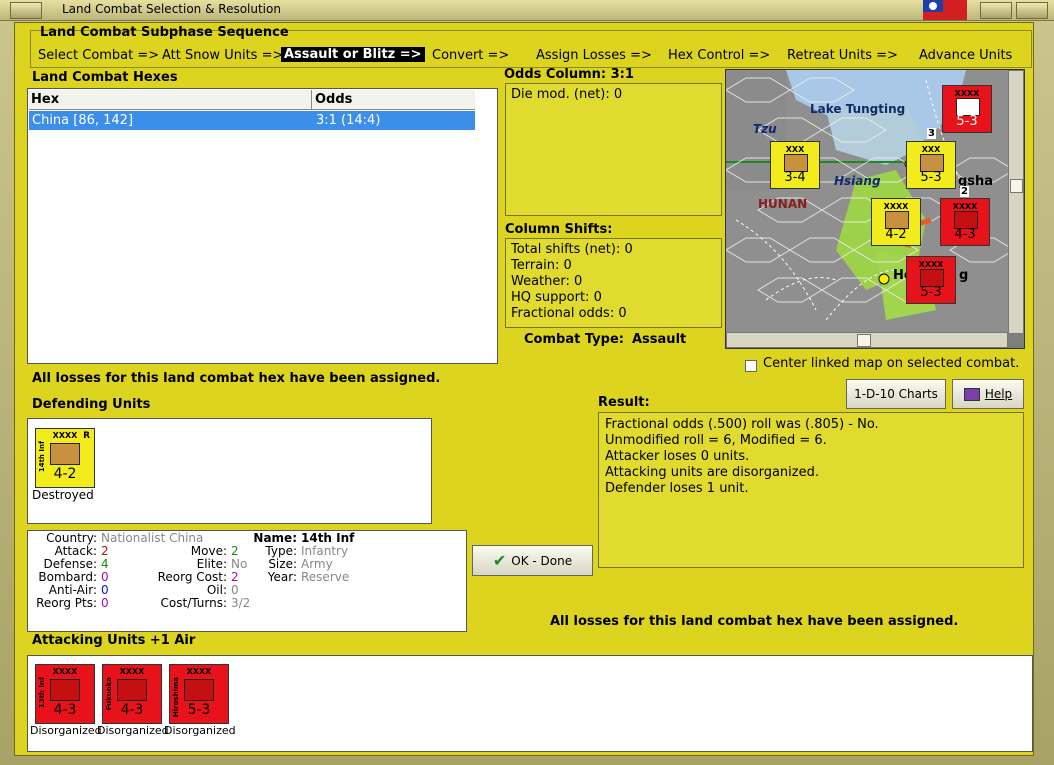  What do you see at coordinates (569, 74) in the screenshot?
I see `odds-title: Odds Column: 3:1` at bounding box center [569, 74].